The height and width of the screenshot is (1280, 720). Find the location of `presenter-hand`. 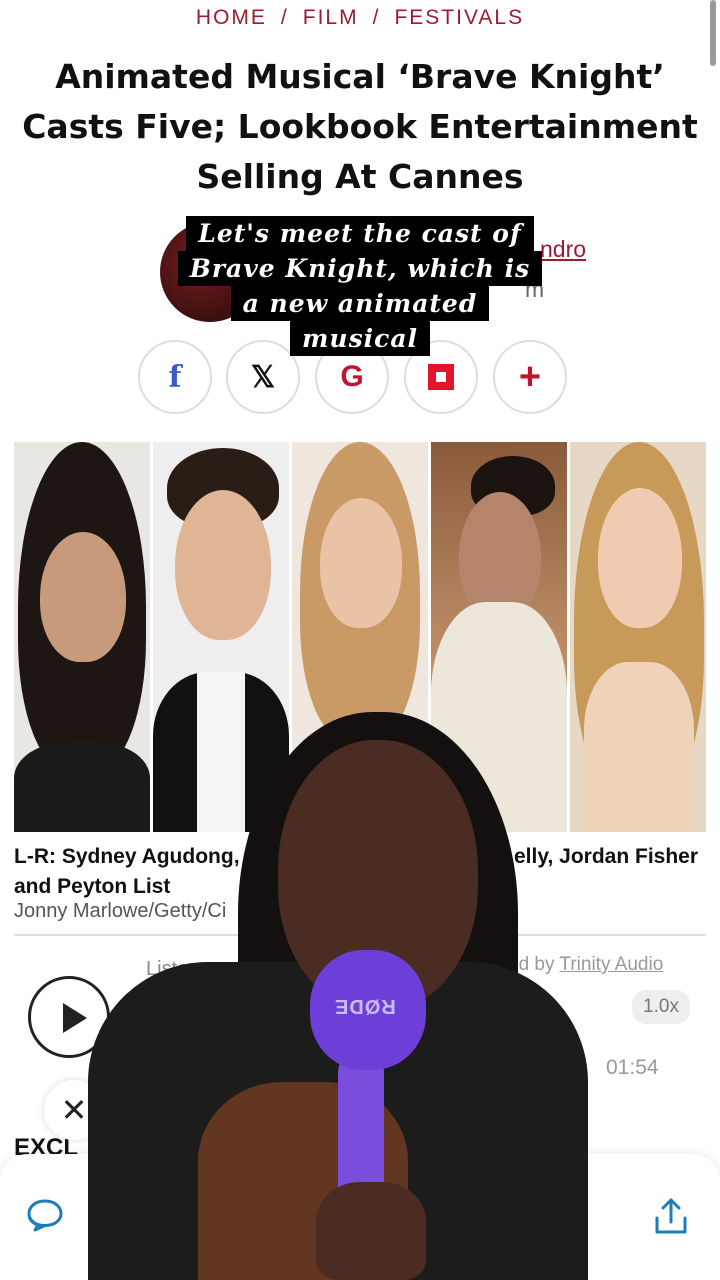

presenter-hand is located at coordinates (371, 1231).